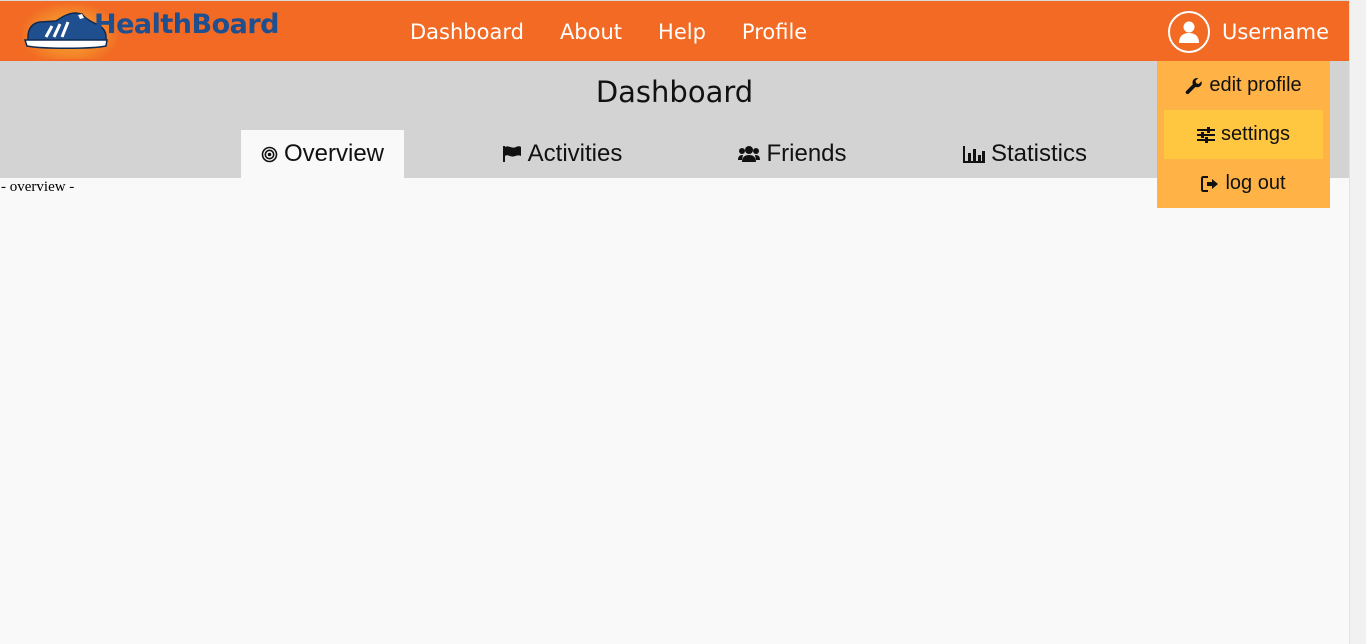 This screenshot has width=1366, height=644. What do you see at coordinates (626, 31) in the screenshot?
I see `main-nav: Dashboard About Help Profile` at bounding box center [626, 31].